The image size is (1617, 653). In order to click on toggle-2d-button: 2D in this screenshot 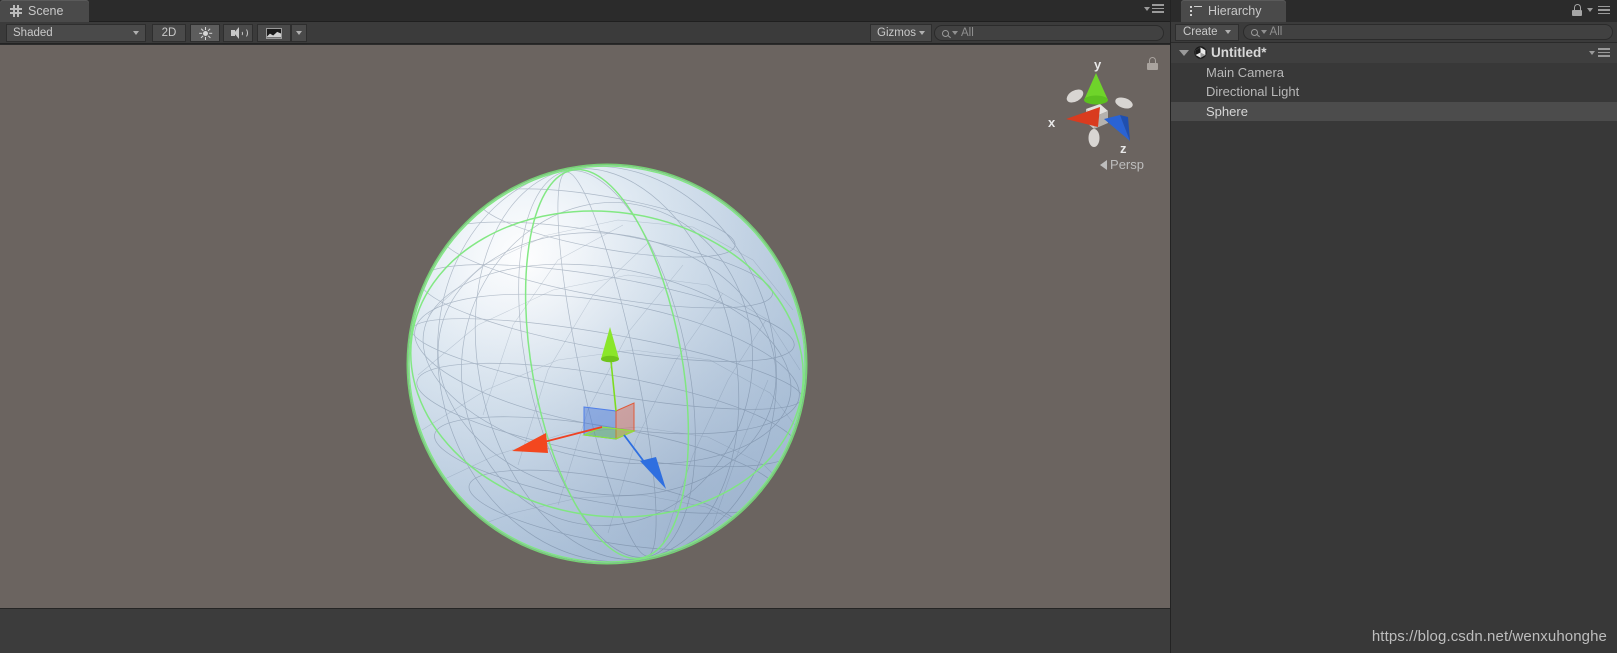, I will do `click(169, 33)`.